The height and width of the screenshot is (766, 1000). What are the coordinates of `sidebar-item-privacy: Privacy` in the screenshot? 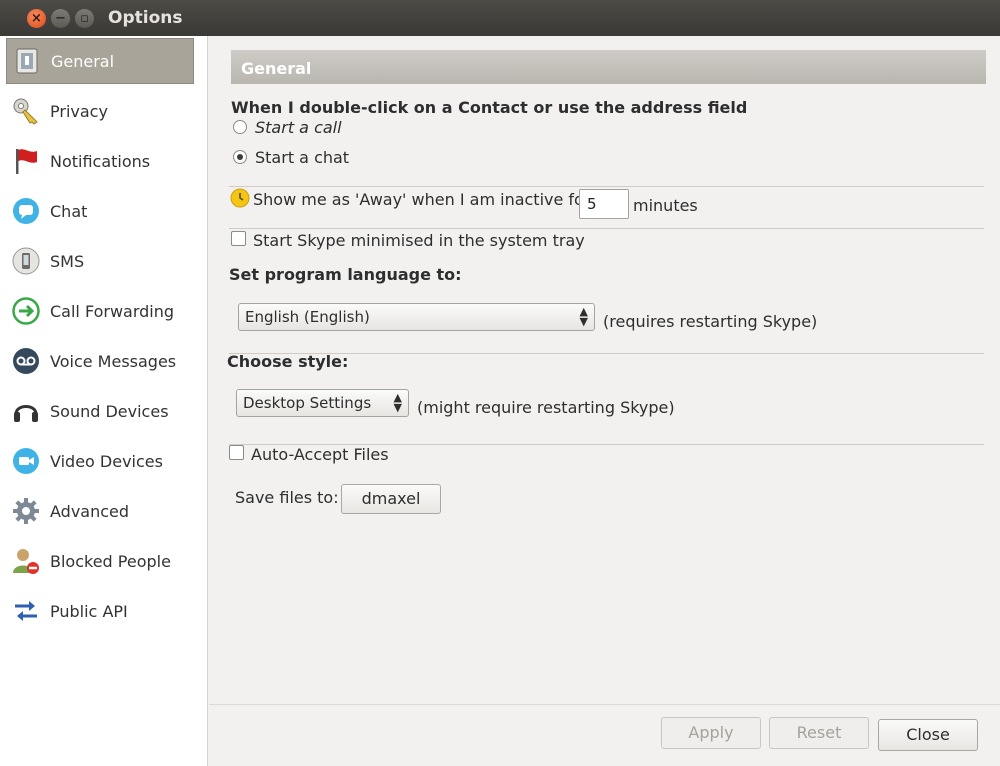 It's located at (100, 111).